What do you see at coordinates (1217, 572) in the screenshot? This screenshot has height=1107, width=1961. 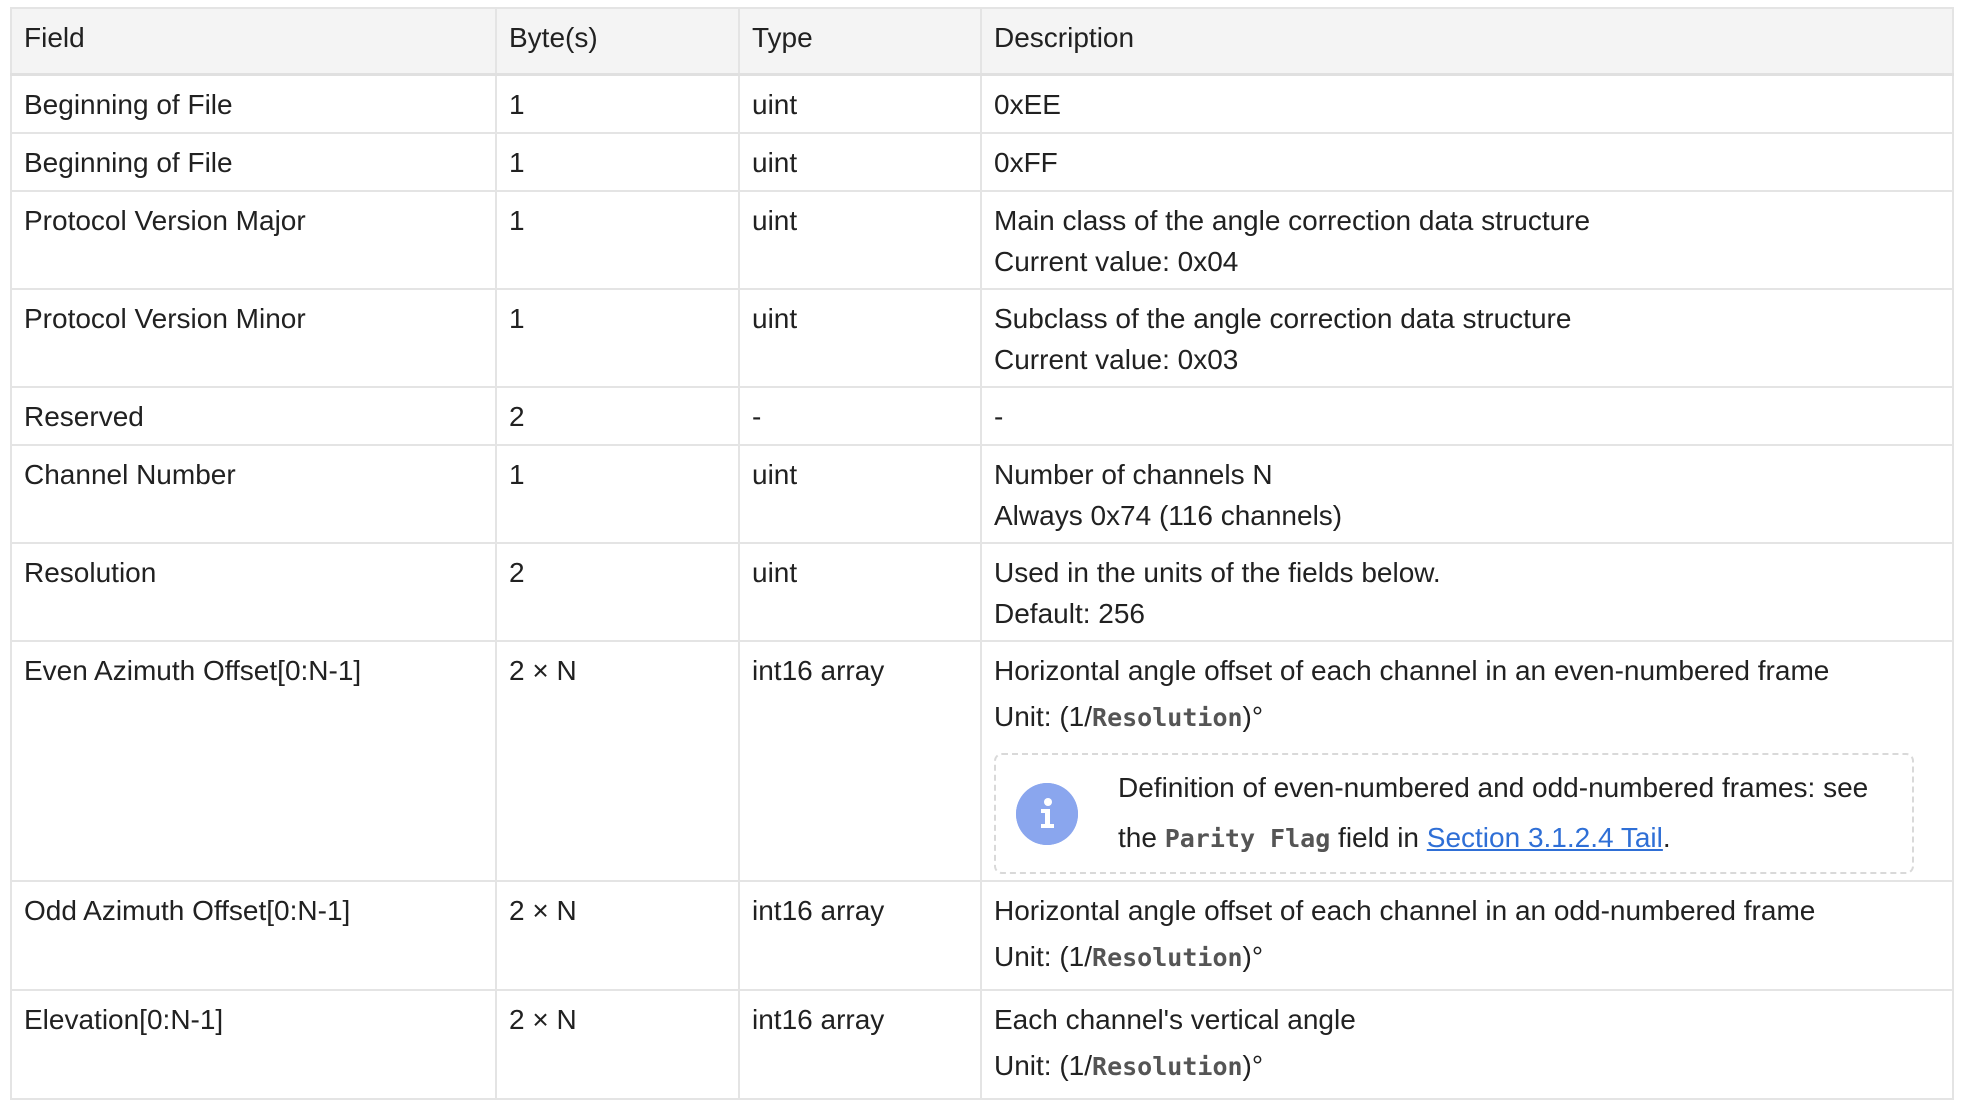 I see `description-line: Used in the units of the fields below.` at bounding box center [1217, 572].